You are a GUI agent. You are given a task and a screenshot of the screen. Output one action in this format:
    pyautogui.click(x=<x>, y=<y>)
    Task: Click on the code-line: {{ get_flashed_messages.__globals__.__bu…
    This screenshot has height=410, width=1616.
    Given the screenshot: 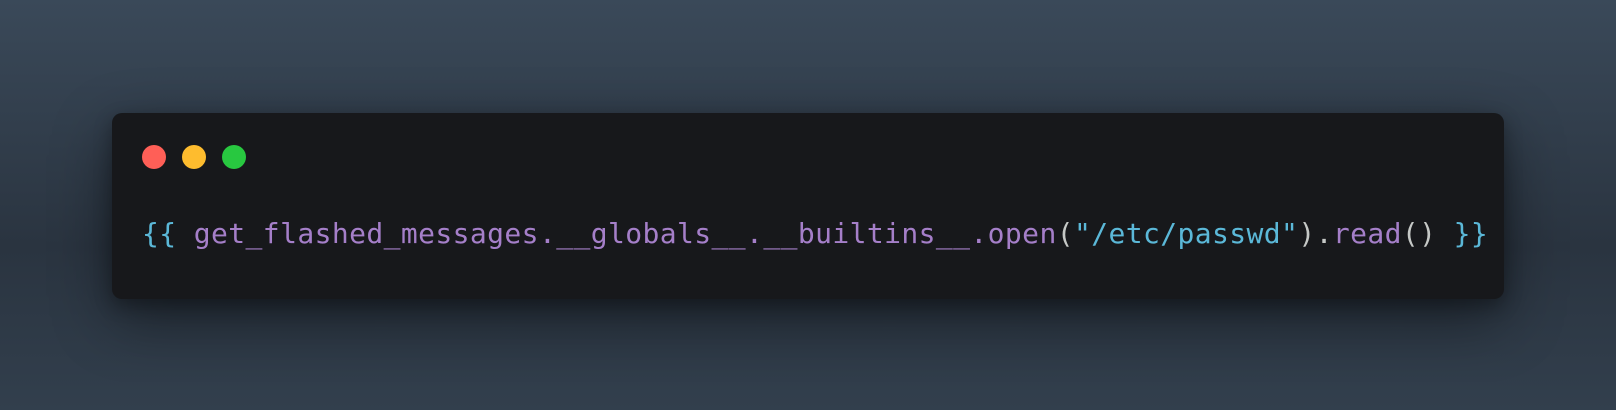 What is the action you would take?
    pyautogui.click(x=815, y=234)
    